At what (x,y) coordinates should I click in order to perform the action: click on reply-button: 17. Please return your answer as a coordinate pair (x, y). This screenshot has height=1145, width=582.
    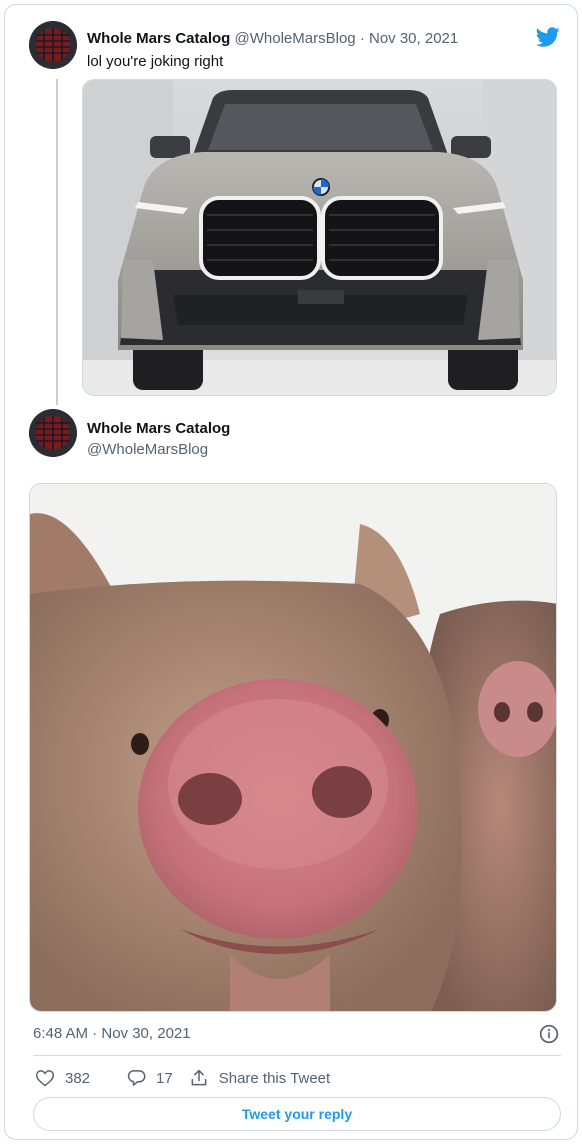
    Looking at the image, I should click on (149, 1078).